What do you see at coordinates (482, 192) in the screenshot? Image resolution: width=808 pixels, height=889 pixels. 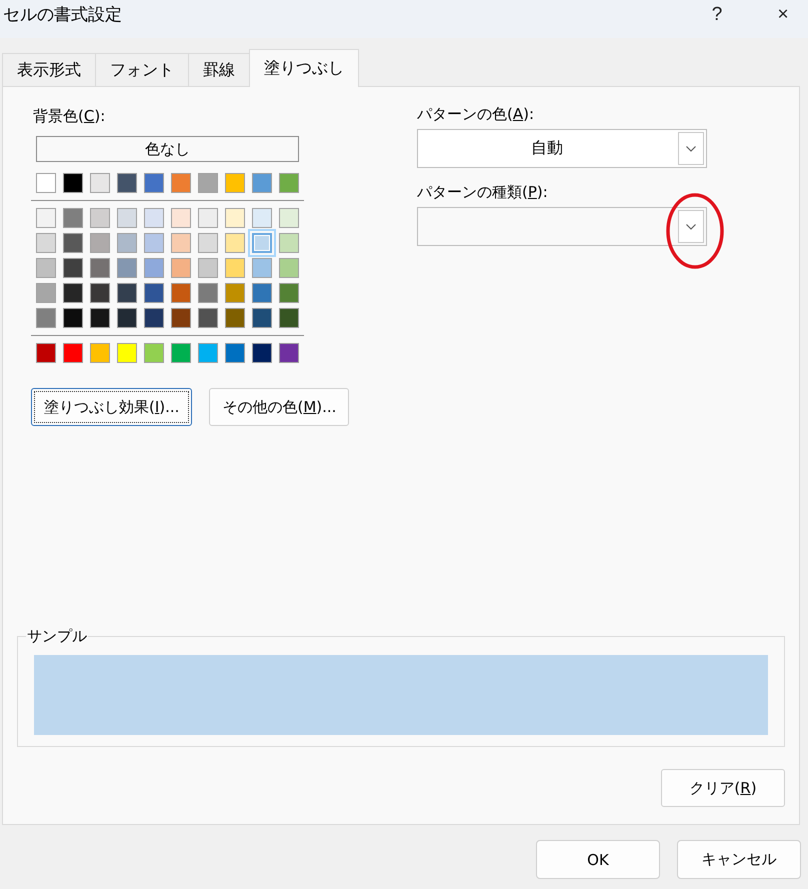 I see `field-label: パターンの種類(P):` at bounding box center [482, 192].